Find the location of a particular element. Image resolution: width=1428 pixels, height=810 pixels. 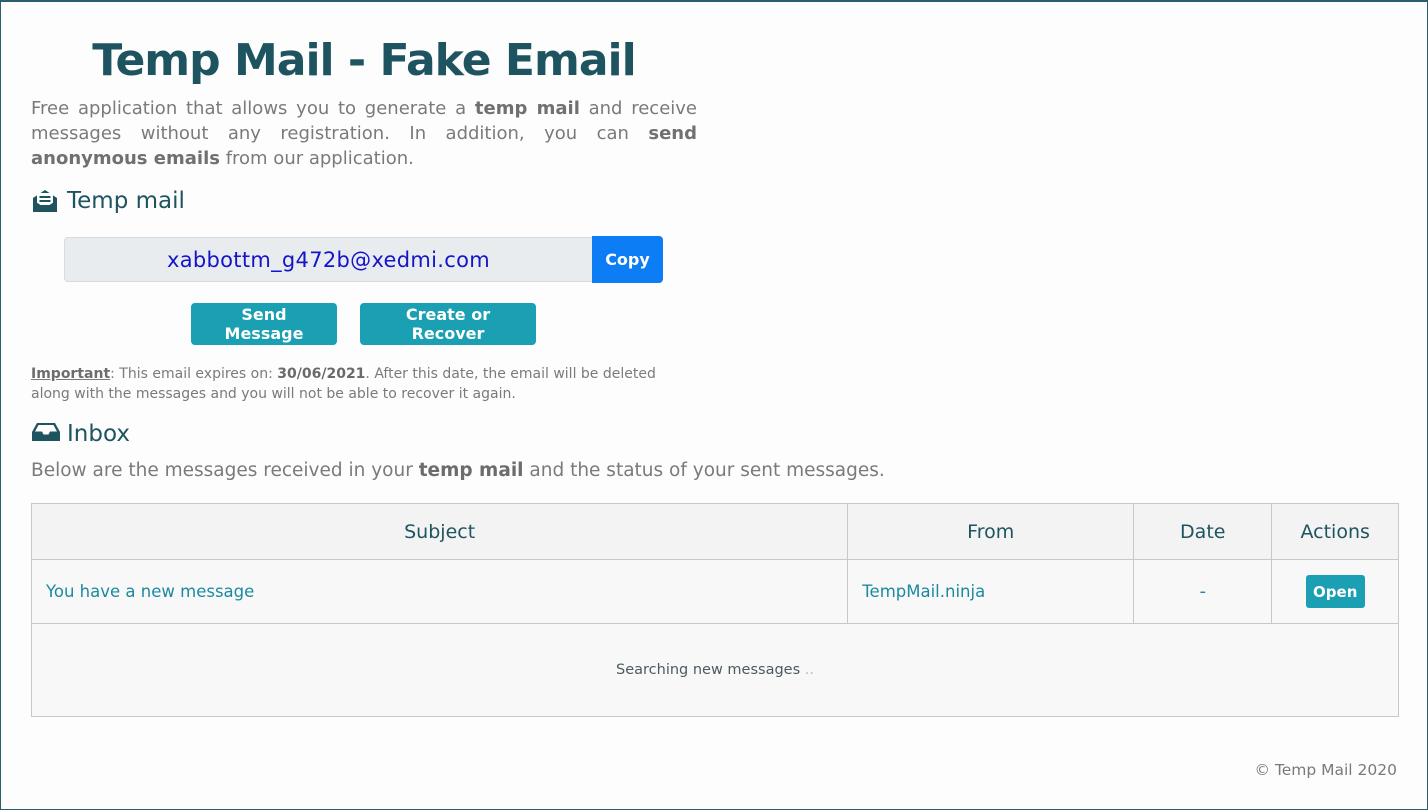

searching-status: Searching new messages .. is located at coordinates (715, 670).